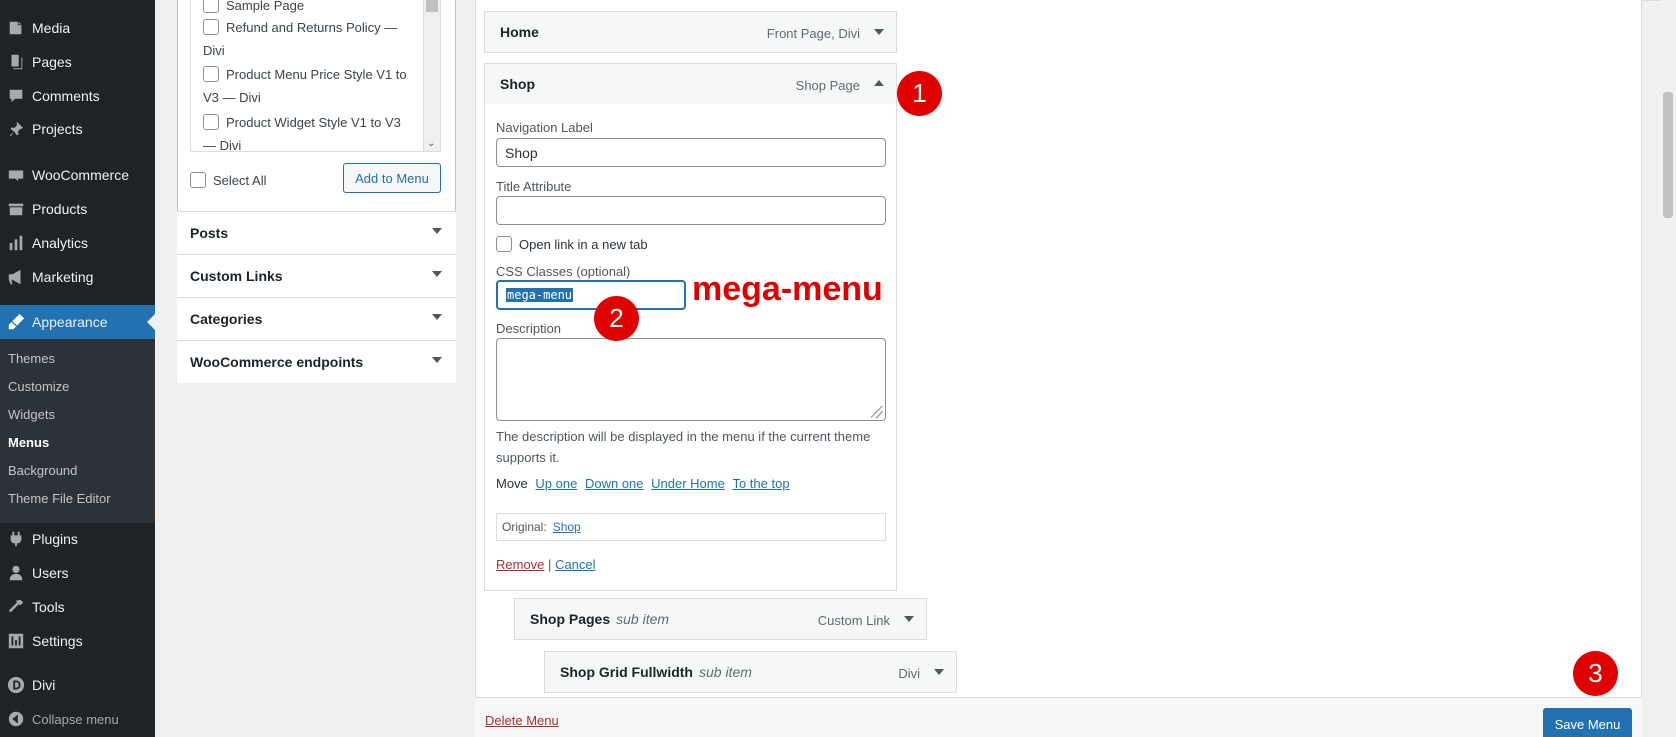 The width and height of the screenshot is (1676, 737). What do you see at coordinates (626, 672) in the screenshot?
I see `menu-item-title: Shop Grid Fullwidth` at bounding box center [626, 672].